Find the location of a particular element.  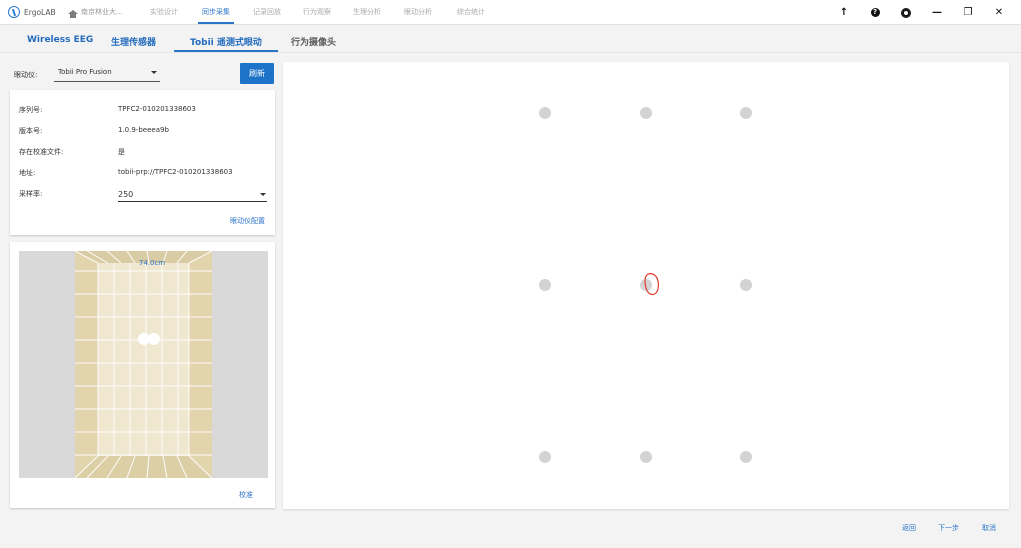

tab-record-playback: 记录回放 is located at coordinates (267, 12).